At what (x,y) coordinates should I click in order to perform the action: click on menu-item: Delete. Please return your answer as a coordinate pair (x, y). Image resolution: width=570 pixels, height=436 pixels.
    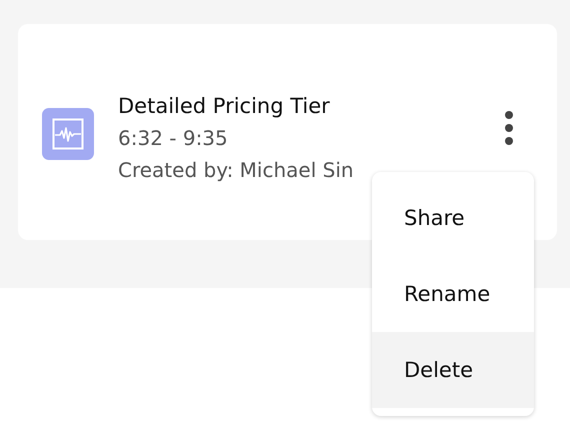
    Looking at the image, I should click on (453, 370).